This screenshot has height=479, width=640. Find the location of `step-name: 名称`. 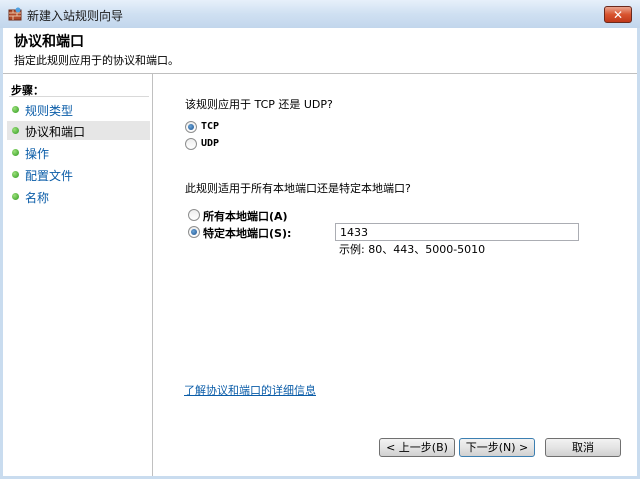

step-name: 名称 is located at coordinates (78, 196).